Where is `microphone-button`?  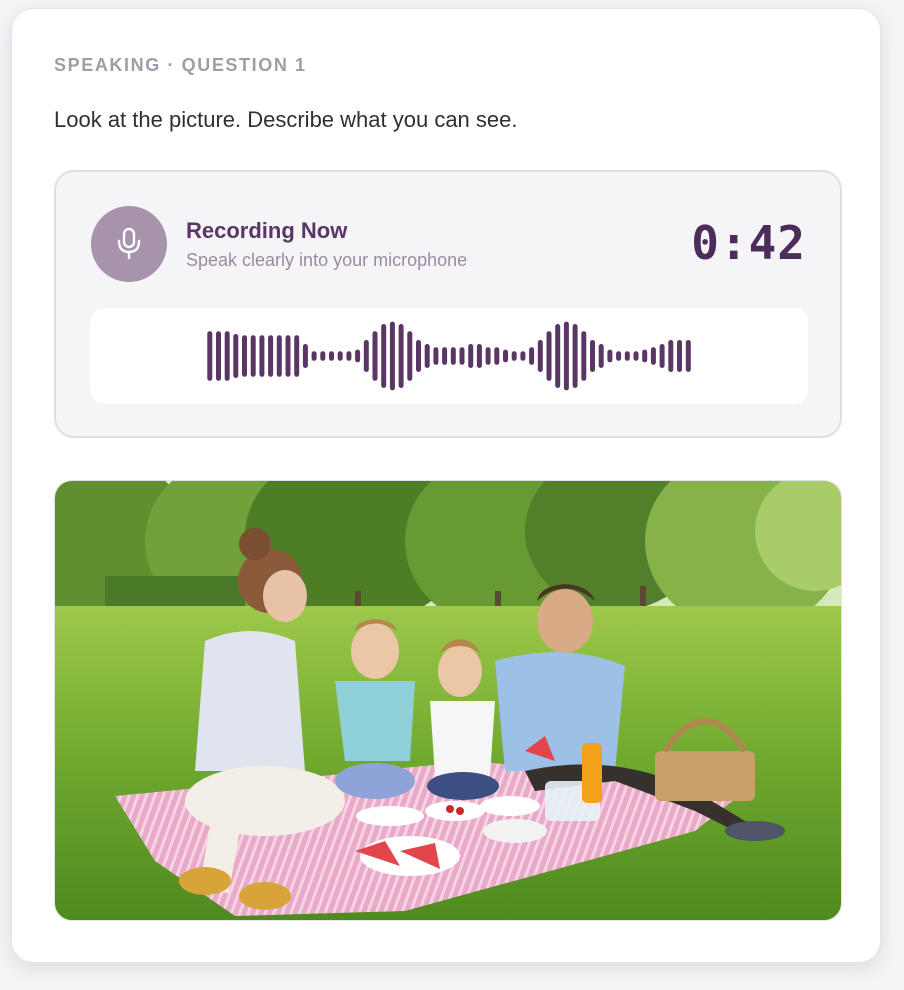 microphone-button is located at coordinates (129, 244).